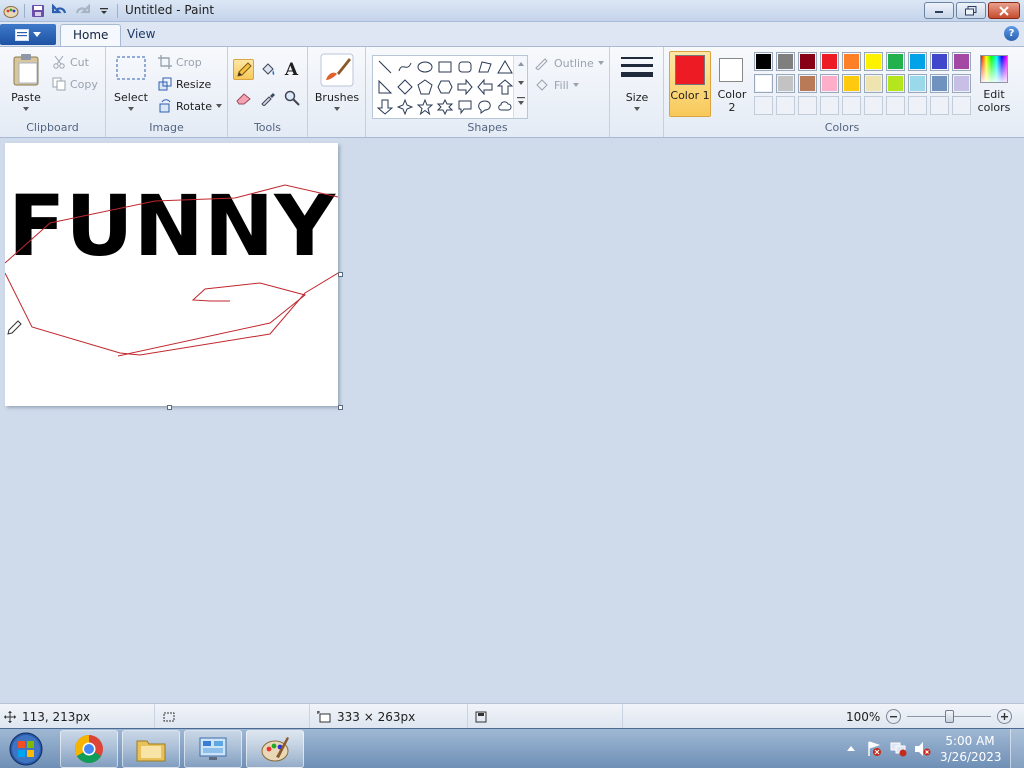  Describe the element at coordinates (445, 87) in the screenshot. I see `shape-hexagon` at that location.